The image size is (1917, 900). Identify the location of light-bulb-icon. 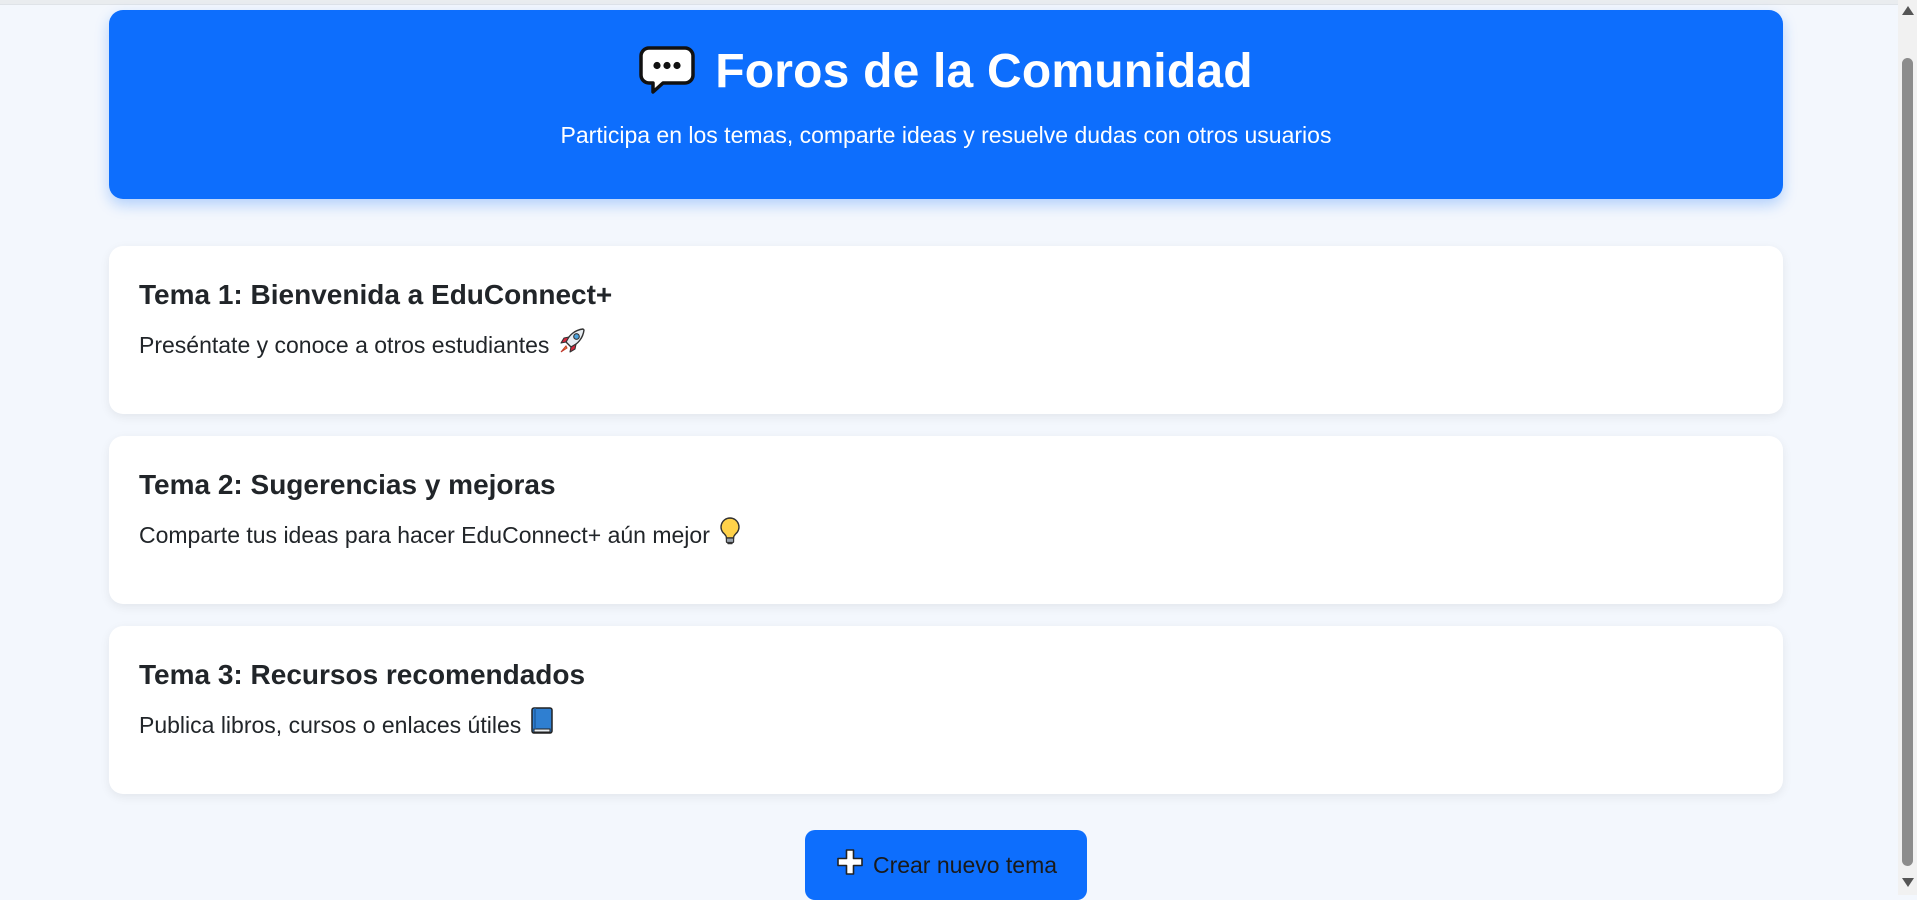
(730, 534).